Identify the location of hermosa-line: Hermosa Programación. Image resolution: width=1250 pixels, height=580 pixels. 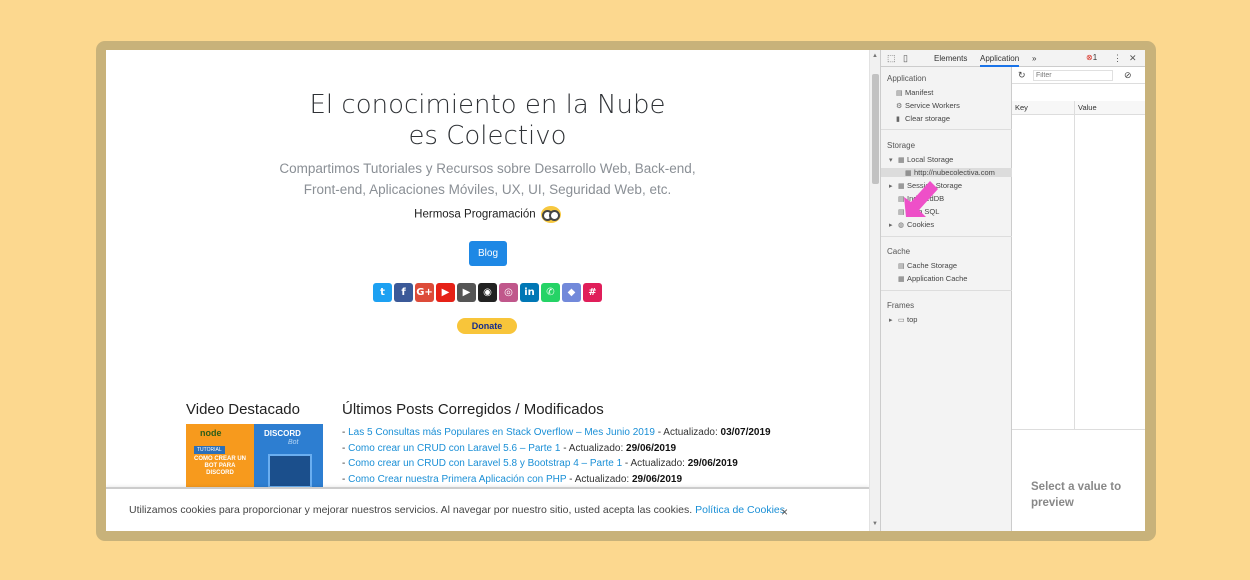
(487, 214).